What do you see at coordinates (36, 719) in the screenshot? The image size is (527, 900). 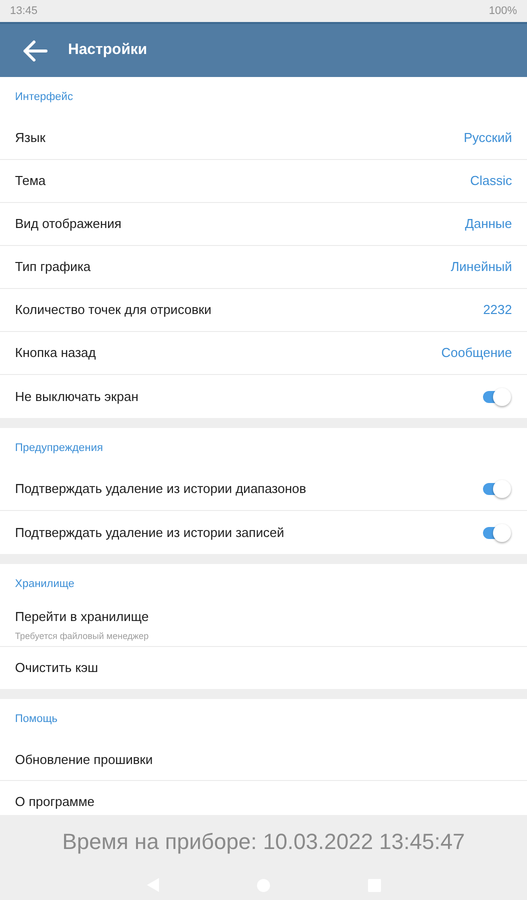 I see `section-title: Помощь` at bounding box center [36, 719].